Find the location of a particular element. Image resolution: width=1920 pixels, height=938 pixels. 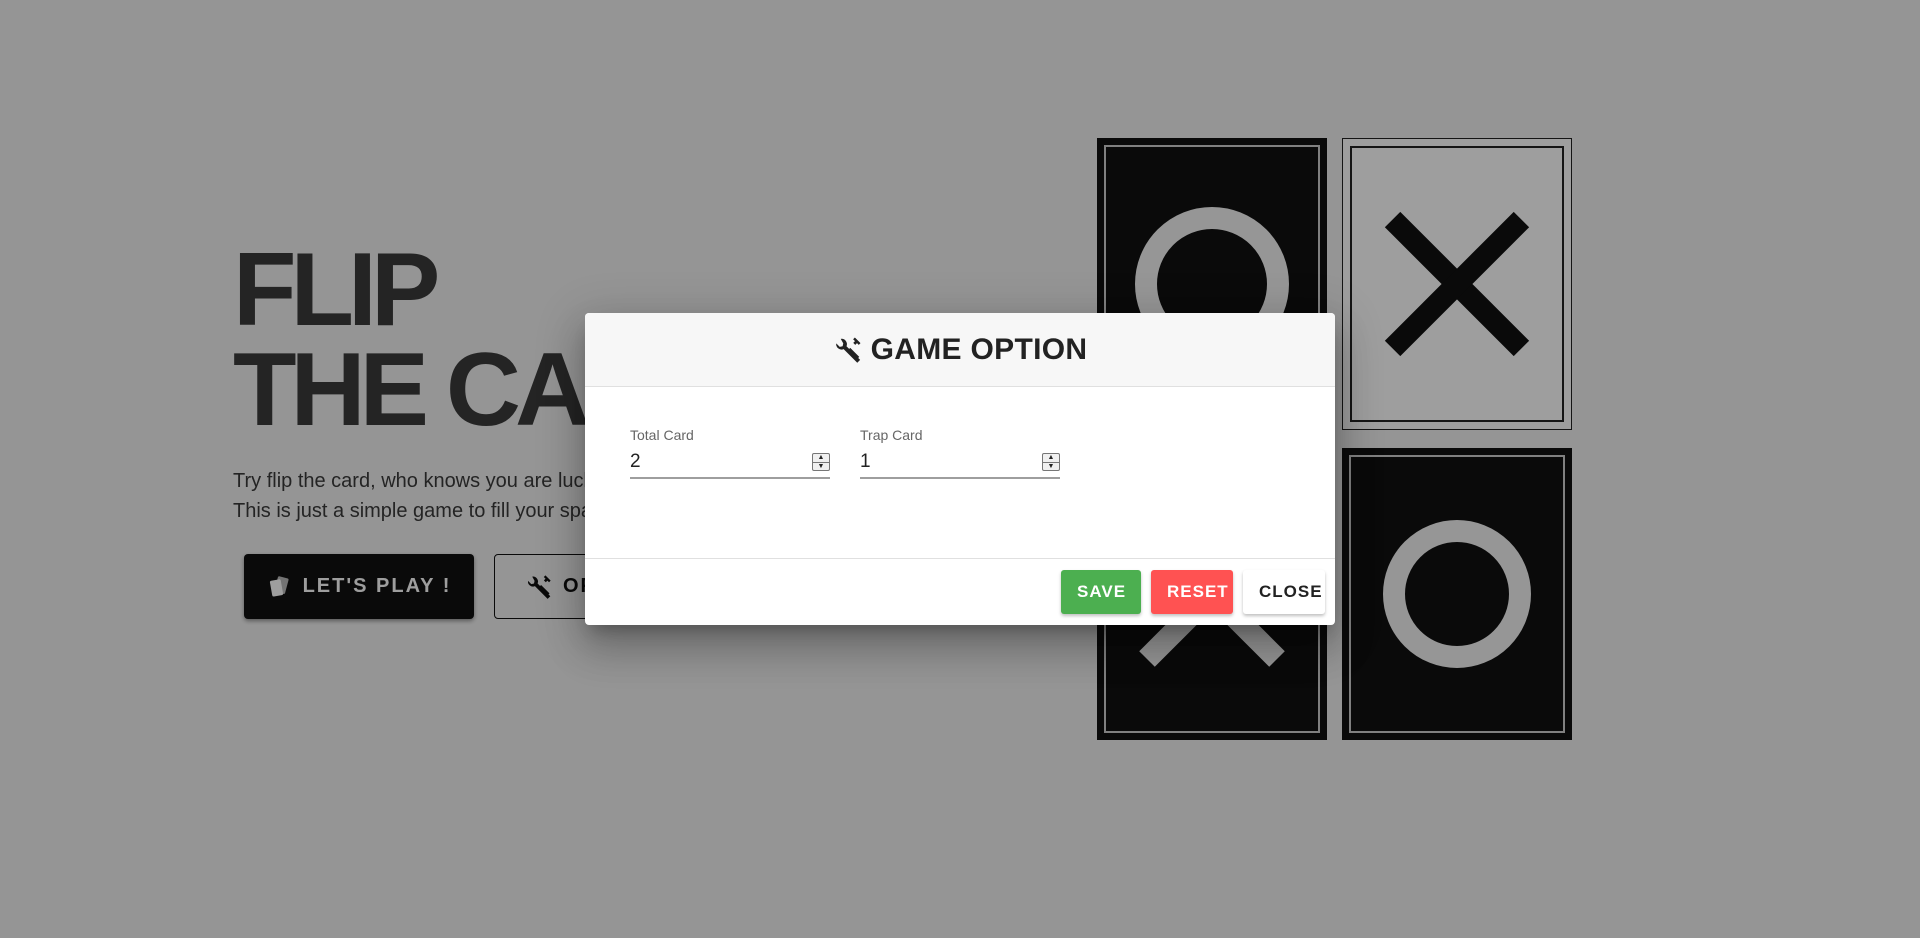

reset-button: RESET is located at coordinates (1192, 592).